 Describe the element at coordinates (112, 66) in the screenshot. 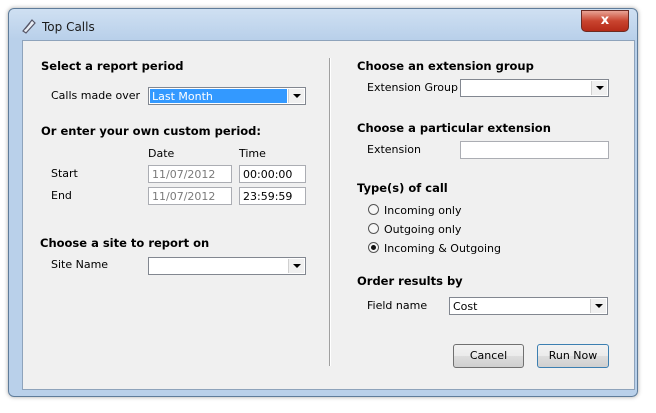

I see `report-period-heading: Select a report period` at that location.